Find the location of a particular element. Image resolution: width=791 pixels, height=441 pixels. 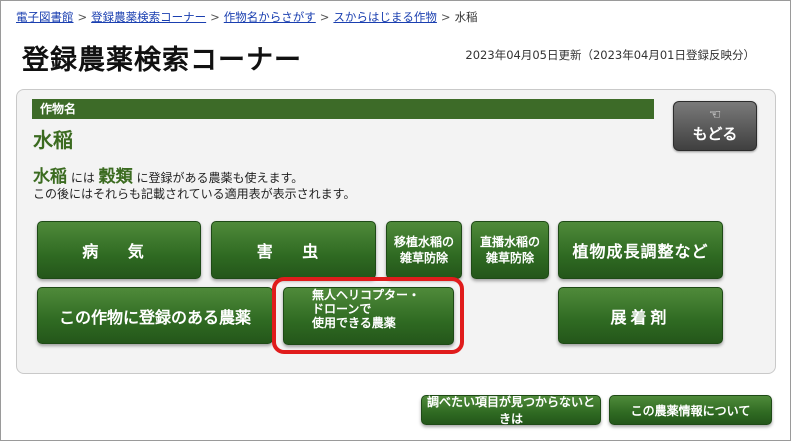

not-found-button: 調べたい項目が見つからないときは is located at coordinates (511, 410).